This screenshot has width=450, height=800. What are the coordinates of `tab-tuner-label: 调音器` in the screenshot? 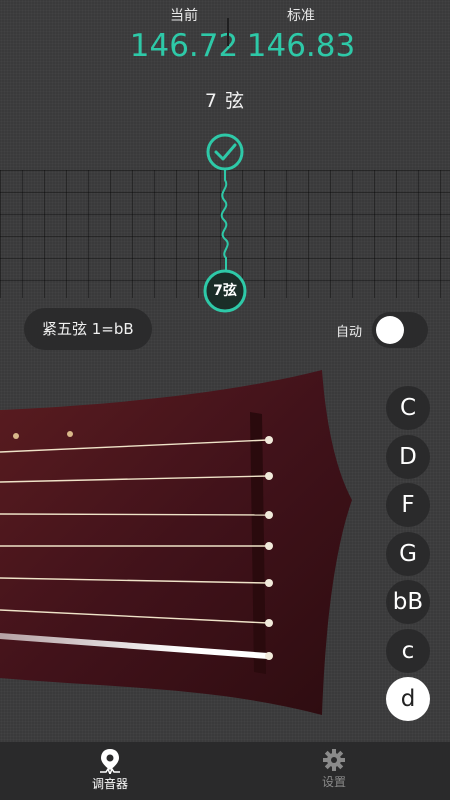 It's located at (109, 784).